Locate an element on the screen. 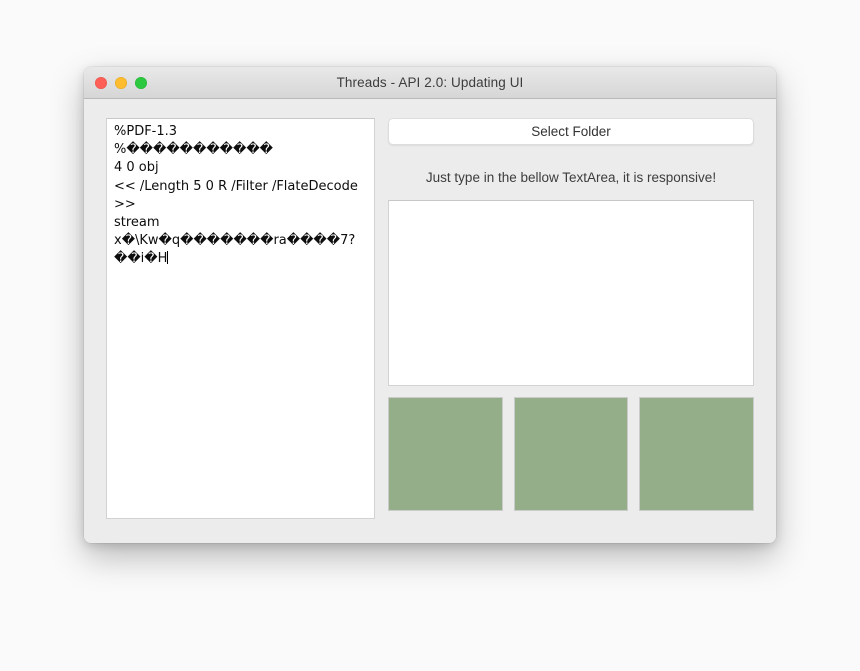  minimize-window-button is located at coordinates (121, 82).